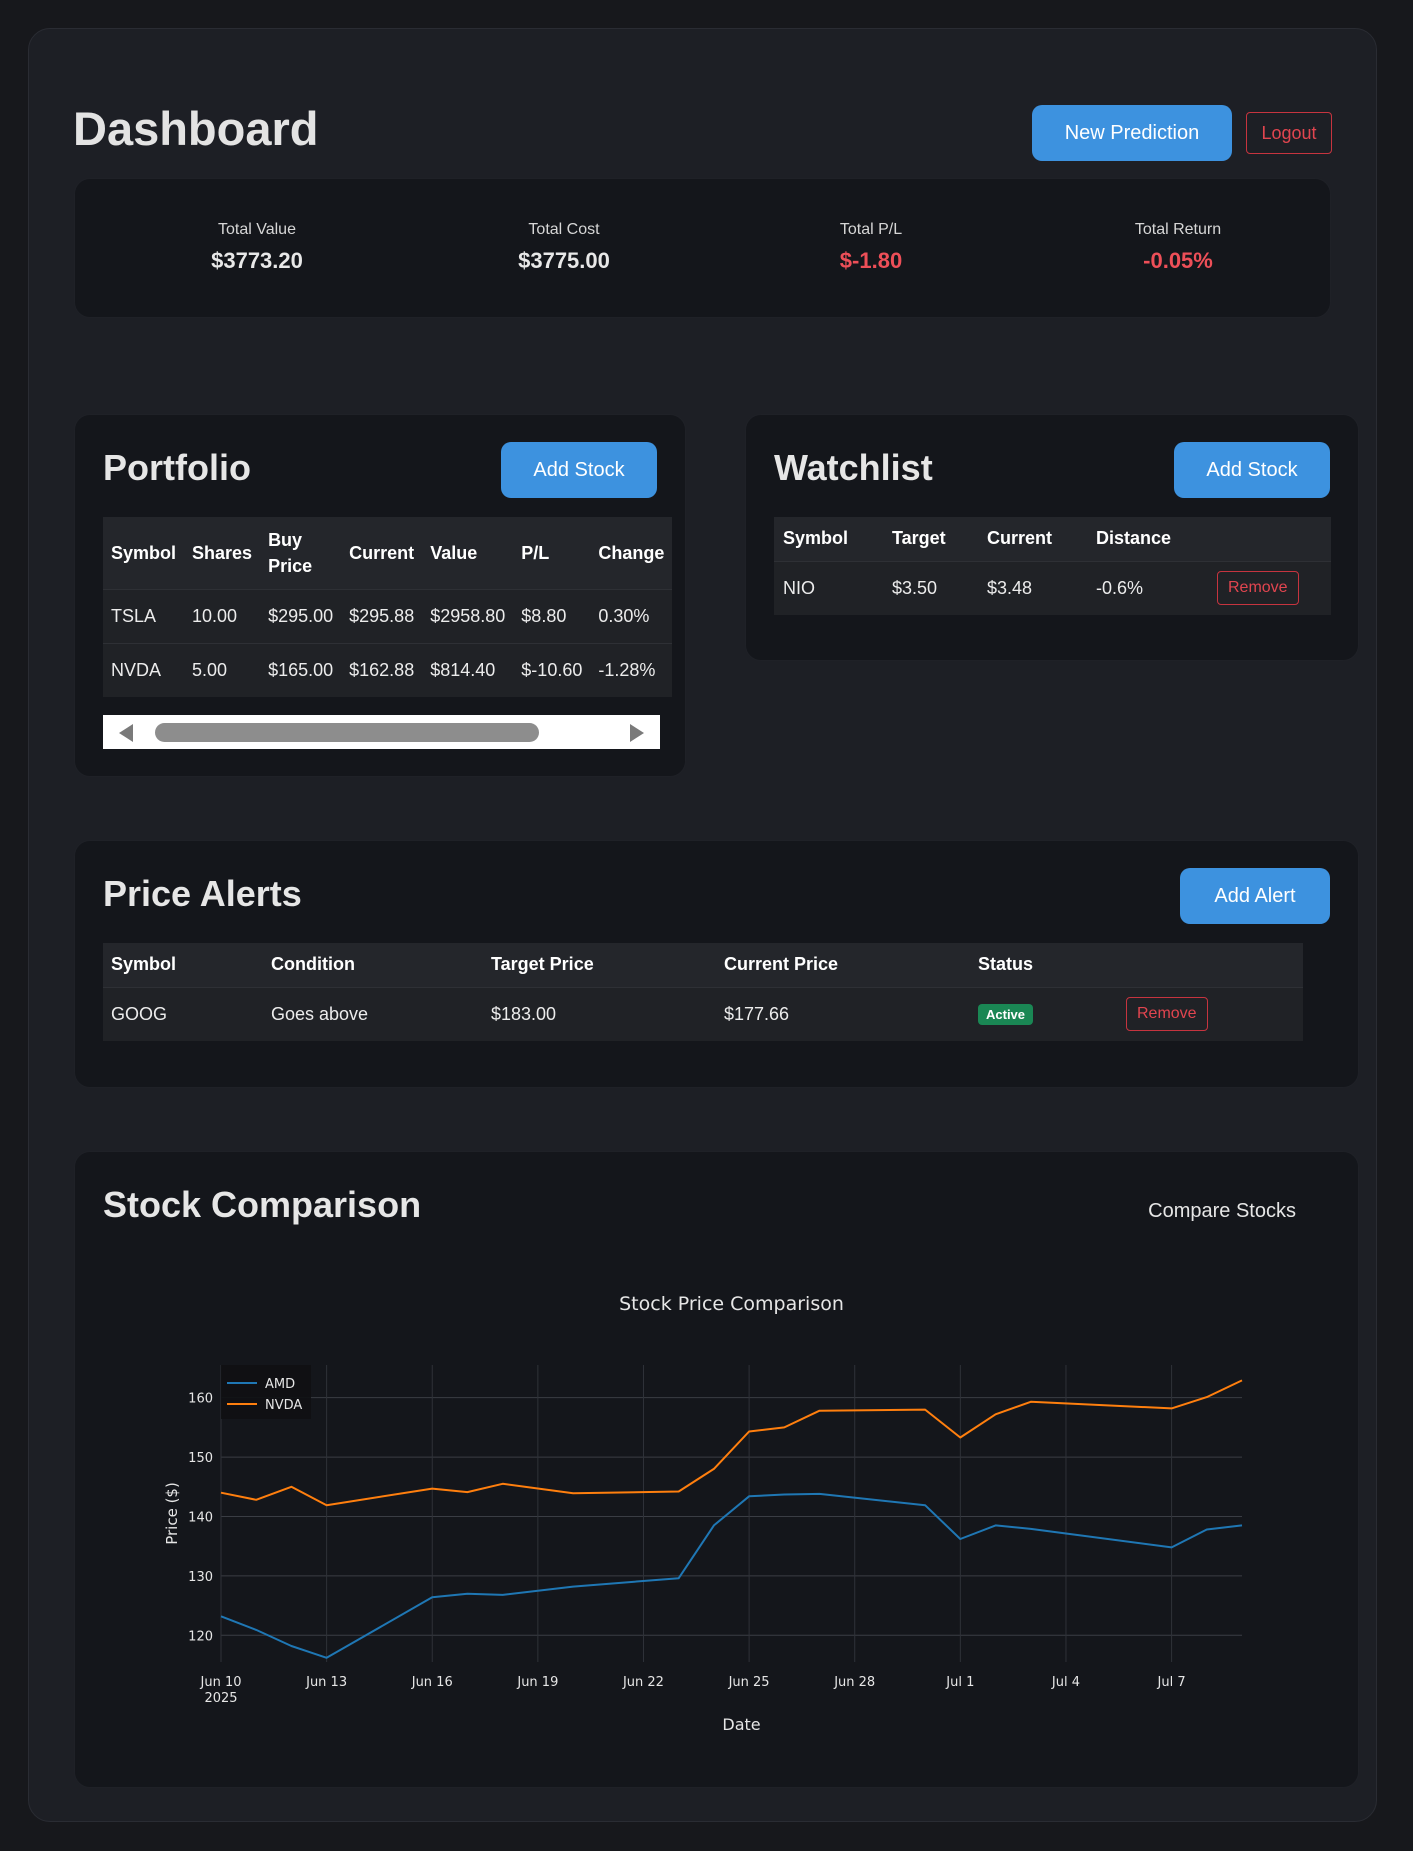  I want to click on add-stock-button: Add Stock, so click(579, 470).